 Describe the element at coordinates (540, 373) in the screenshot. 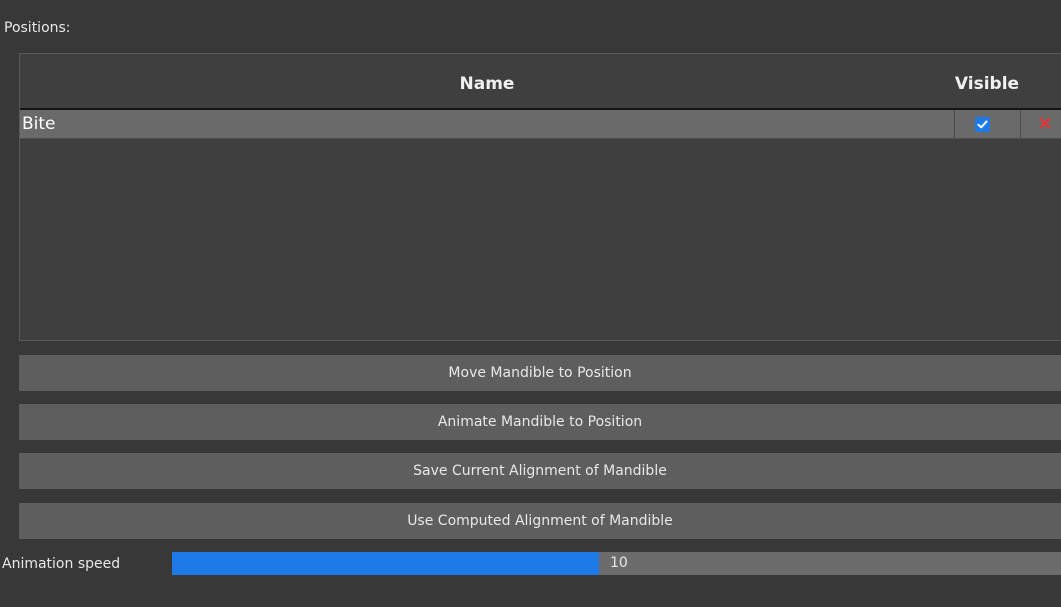

I see `move-mandible-button: Move Mandible to Position` at that location.